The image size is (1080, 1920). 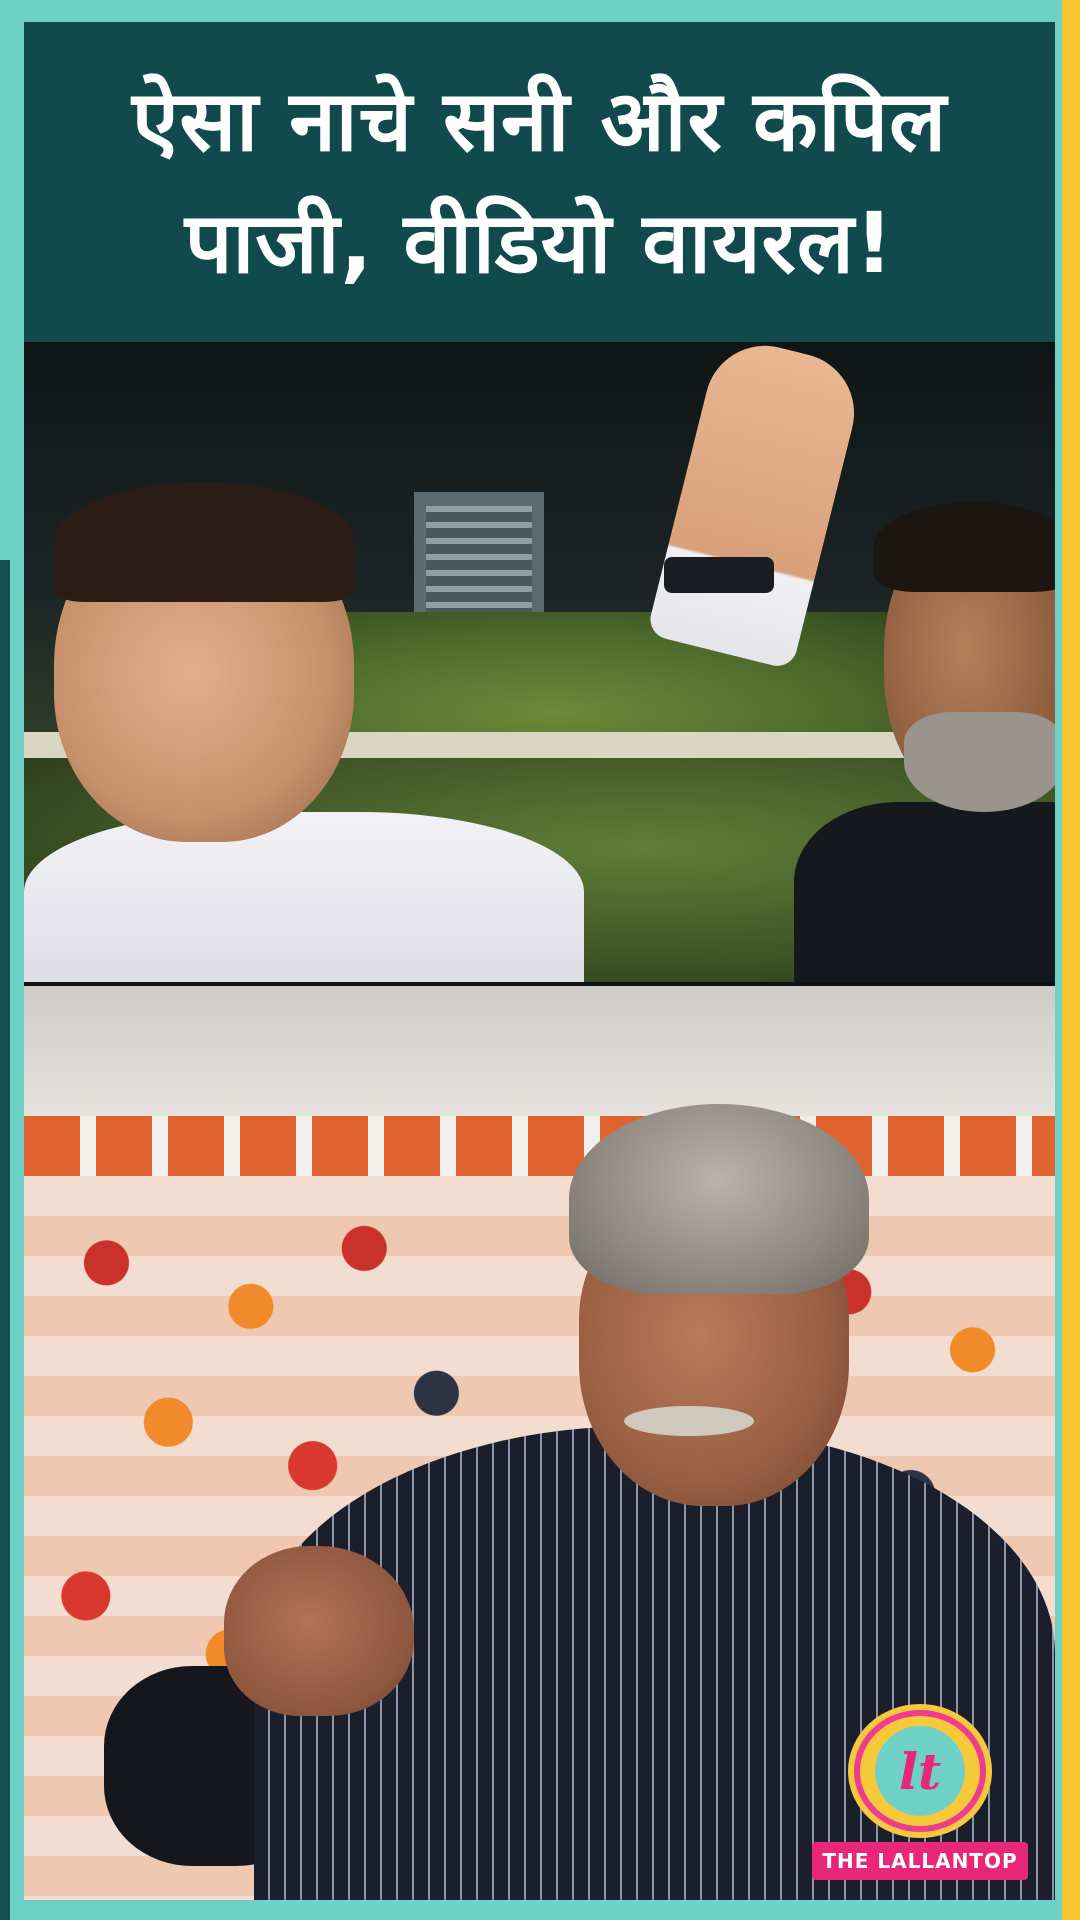 What do you see at coordinates (304, 897) in the screenshot?
I see `white-shirt` at bounding box center [304, 897].